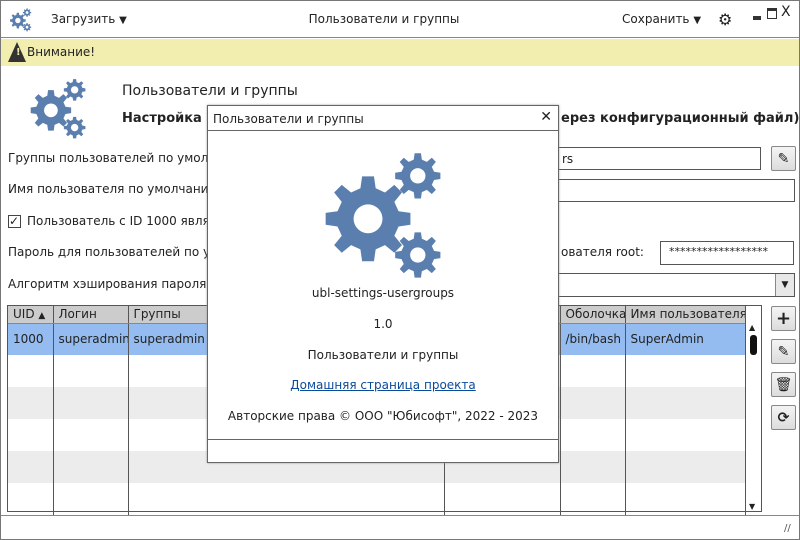 The height and width of the screenshot is (540, 800). Describe the element at coordinates (383, 385) in the screenshot. I see `project-homepage-link: Домашняя страница проекта` at that location.